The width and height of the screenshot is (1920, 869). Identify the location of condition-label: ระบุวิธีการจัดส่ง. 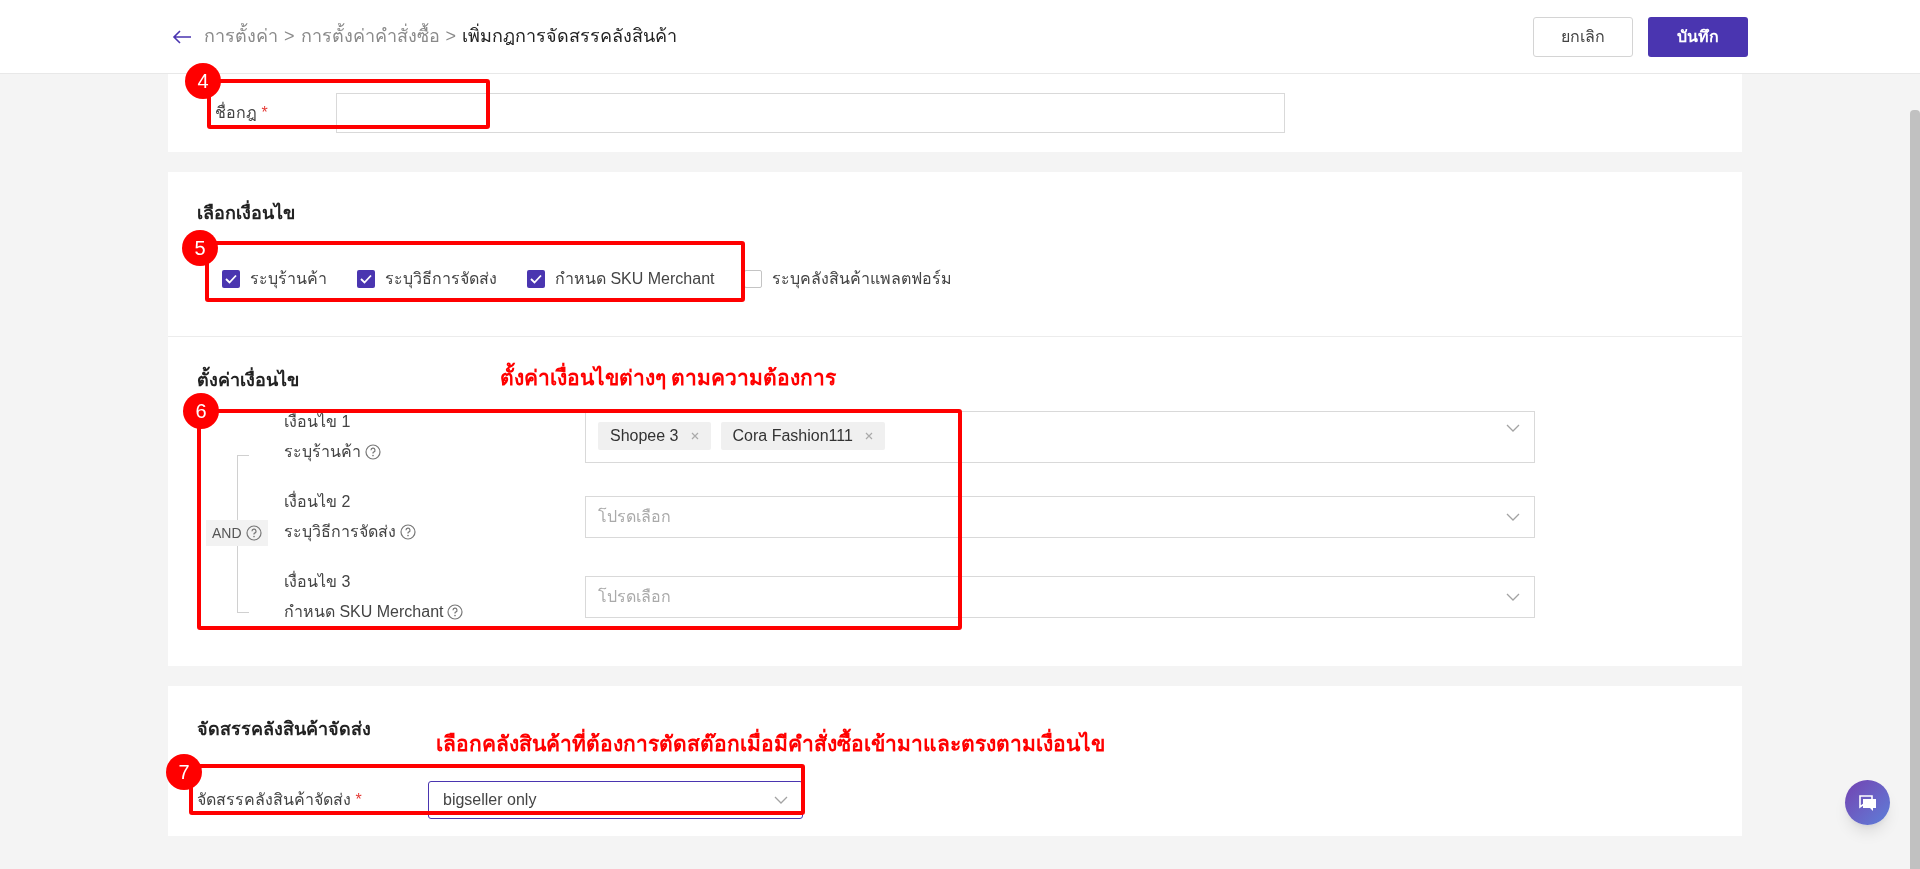
(340, 533).